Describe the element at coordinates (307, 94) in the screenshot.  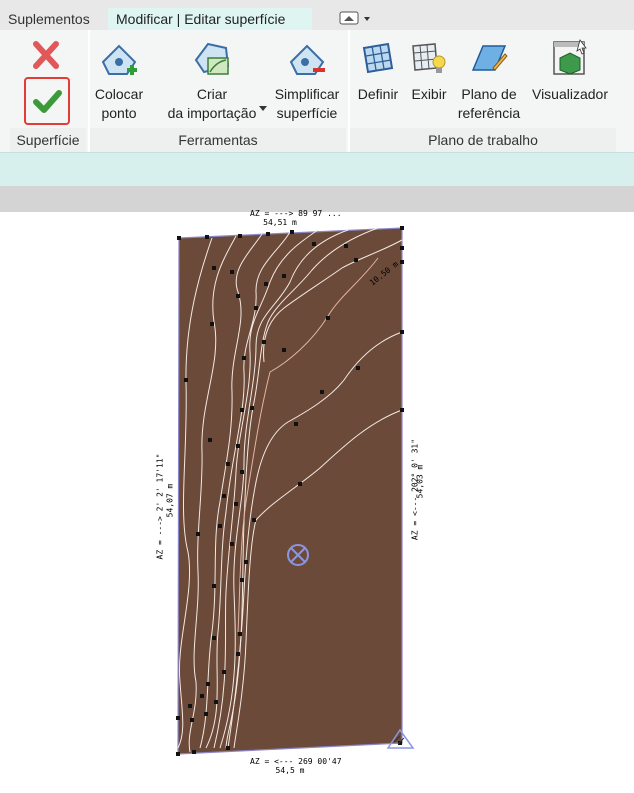
I see `simplify-surface-label-line1: Simplificar` at that location.